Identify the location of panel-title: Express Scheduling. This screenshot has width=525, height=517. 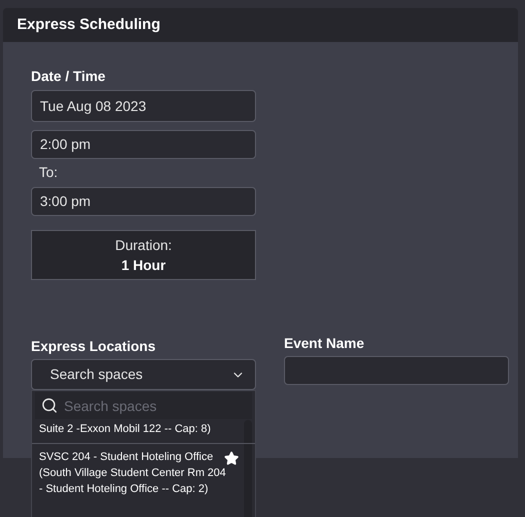
(88, 24).